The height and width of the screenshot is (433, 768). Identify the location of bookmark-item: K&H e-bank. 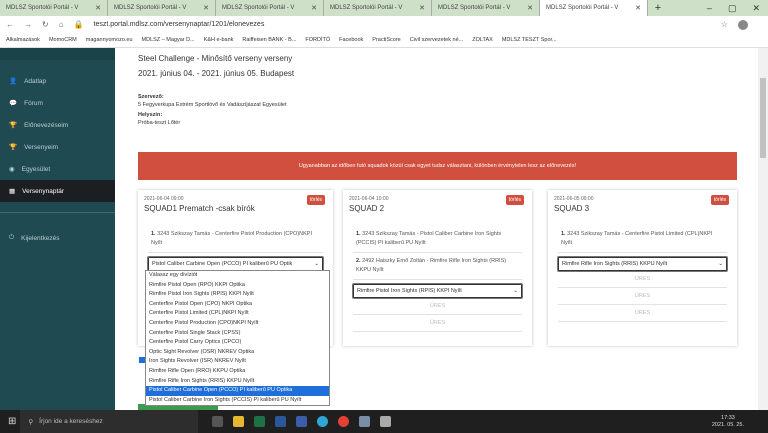
(219, 40).